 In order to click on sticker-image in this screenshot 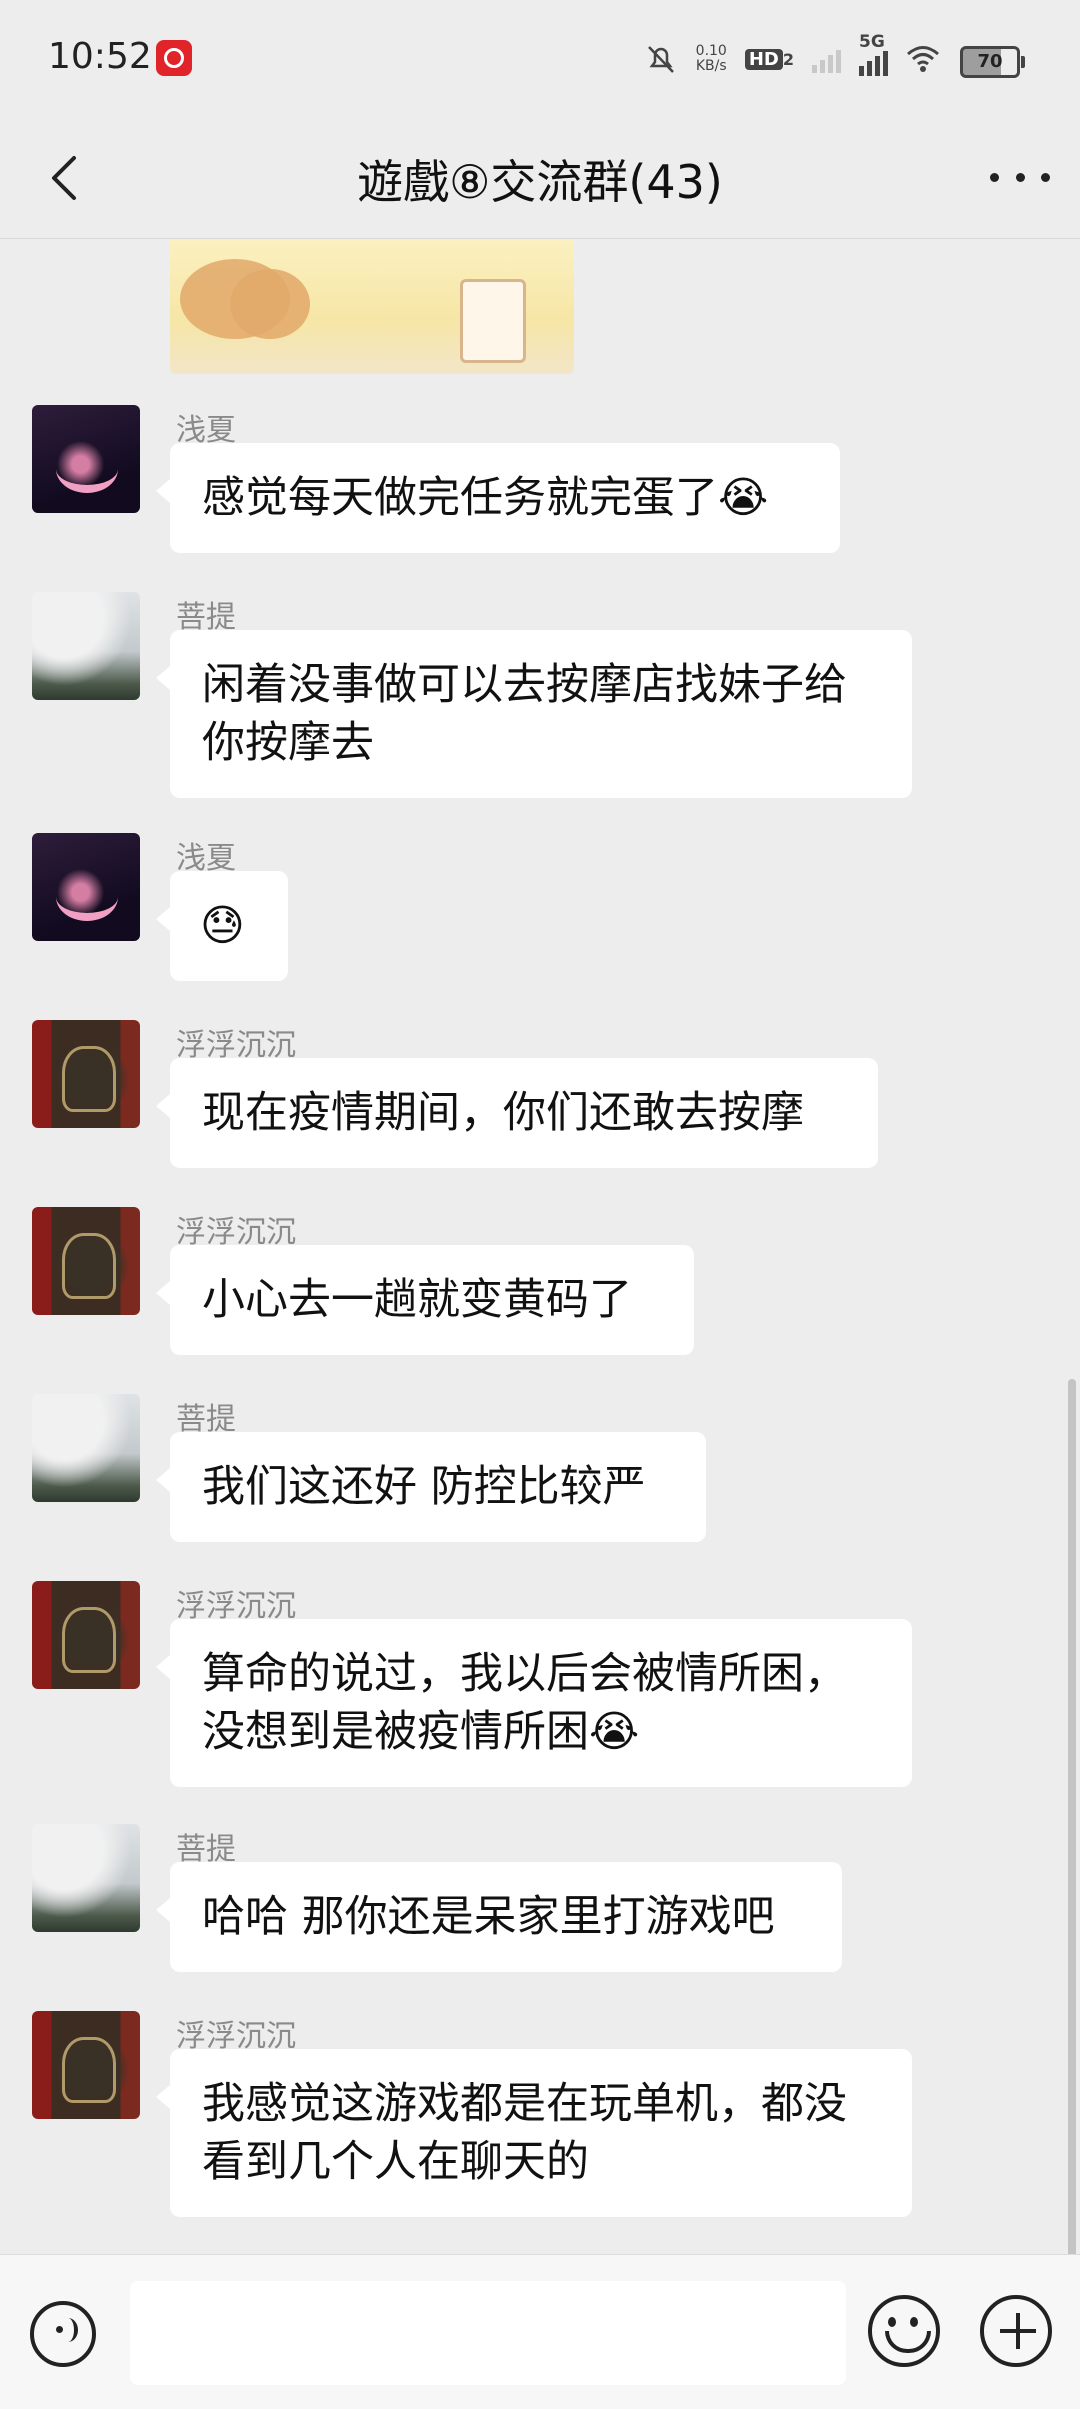, I will do `click(372, 306)`.